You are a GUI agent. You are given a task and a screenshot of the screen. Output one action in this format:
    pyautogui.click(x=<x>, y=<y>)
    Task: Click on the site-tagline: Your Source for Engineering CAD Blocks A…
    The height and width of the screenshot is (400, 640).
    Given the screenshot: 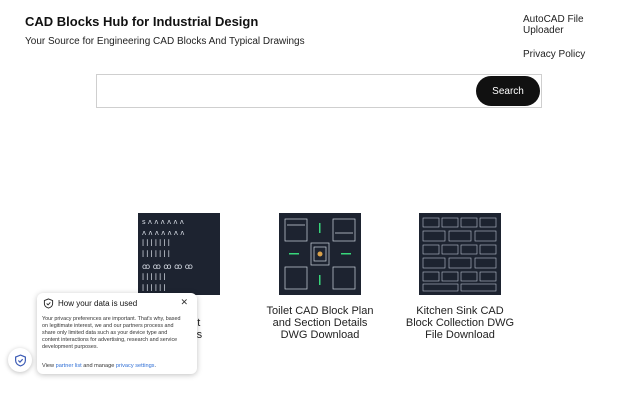 What is the action you would take?
    pyautogui.click(x=165, y=41)
    